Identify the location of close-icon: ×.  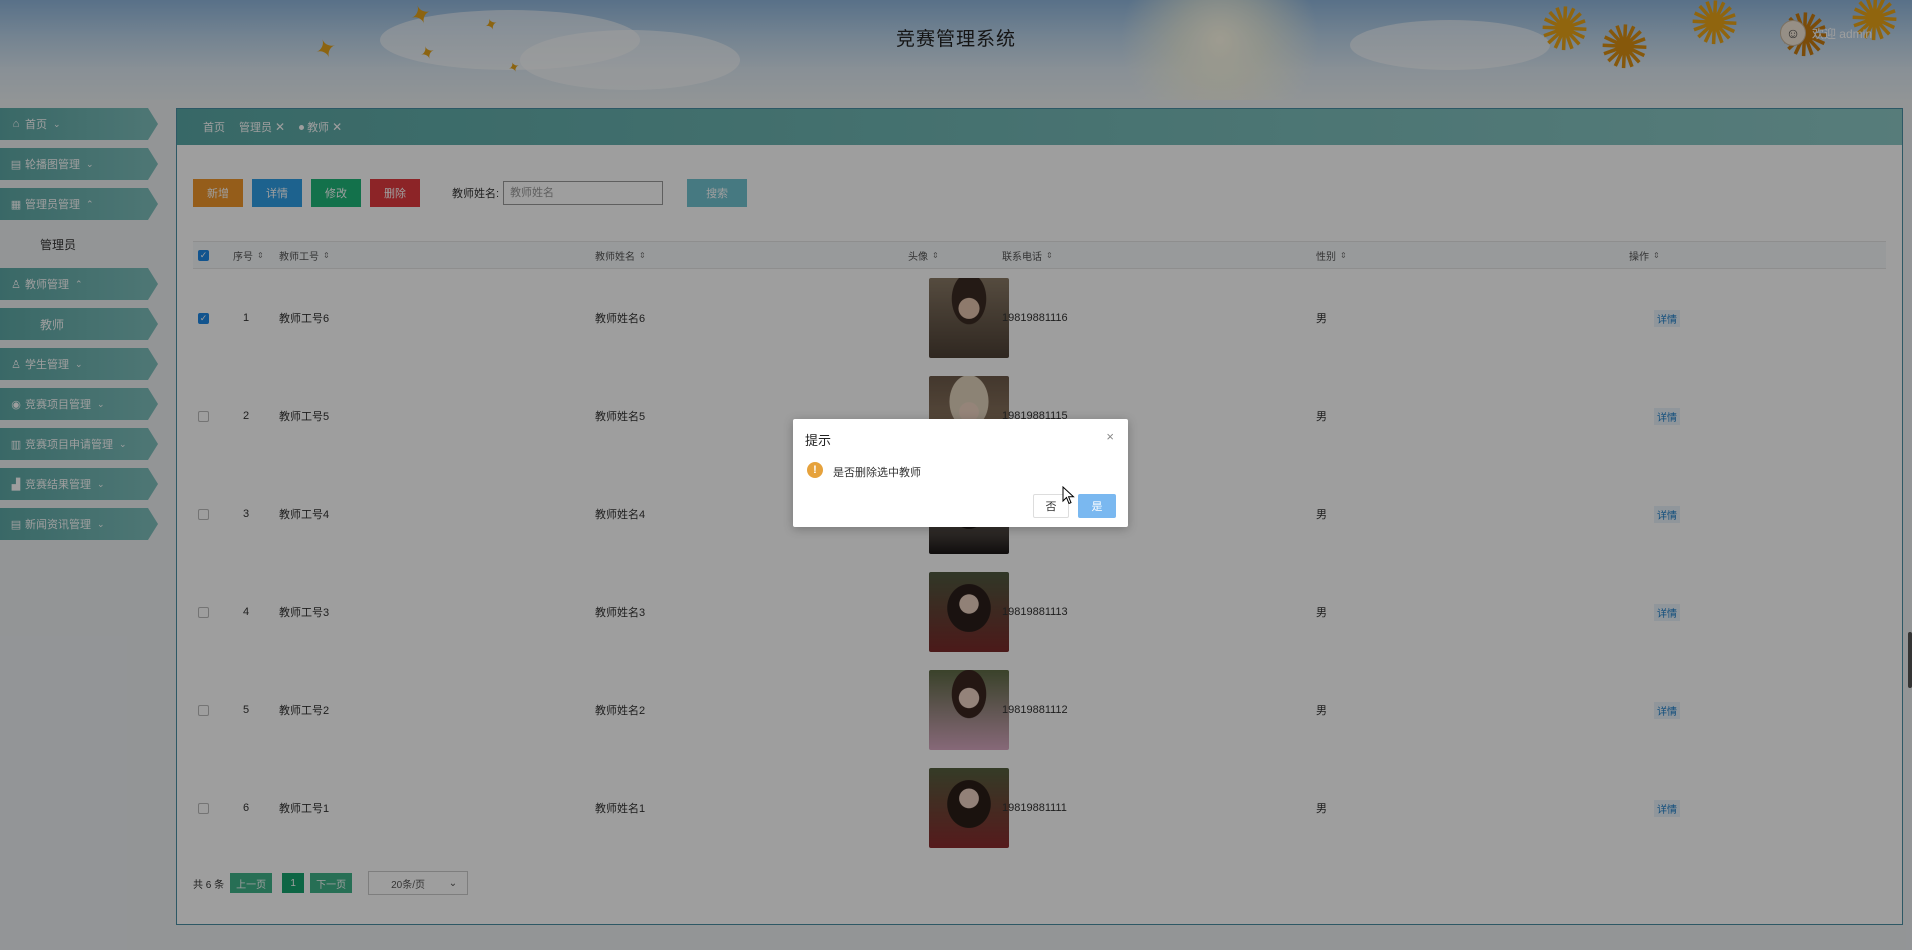
(1110, 436).